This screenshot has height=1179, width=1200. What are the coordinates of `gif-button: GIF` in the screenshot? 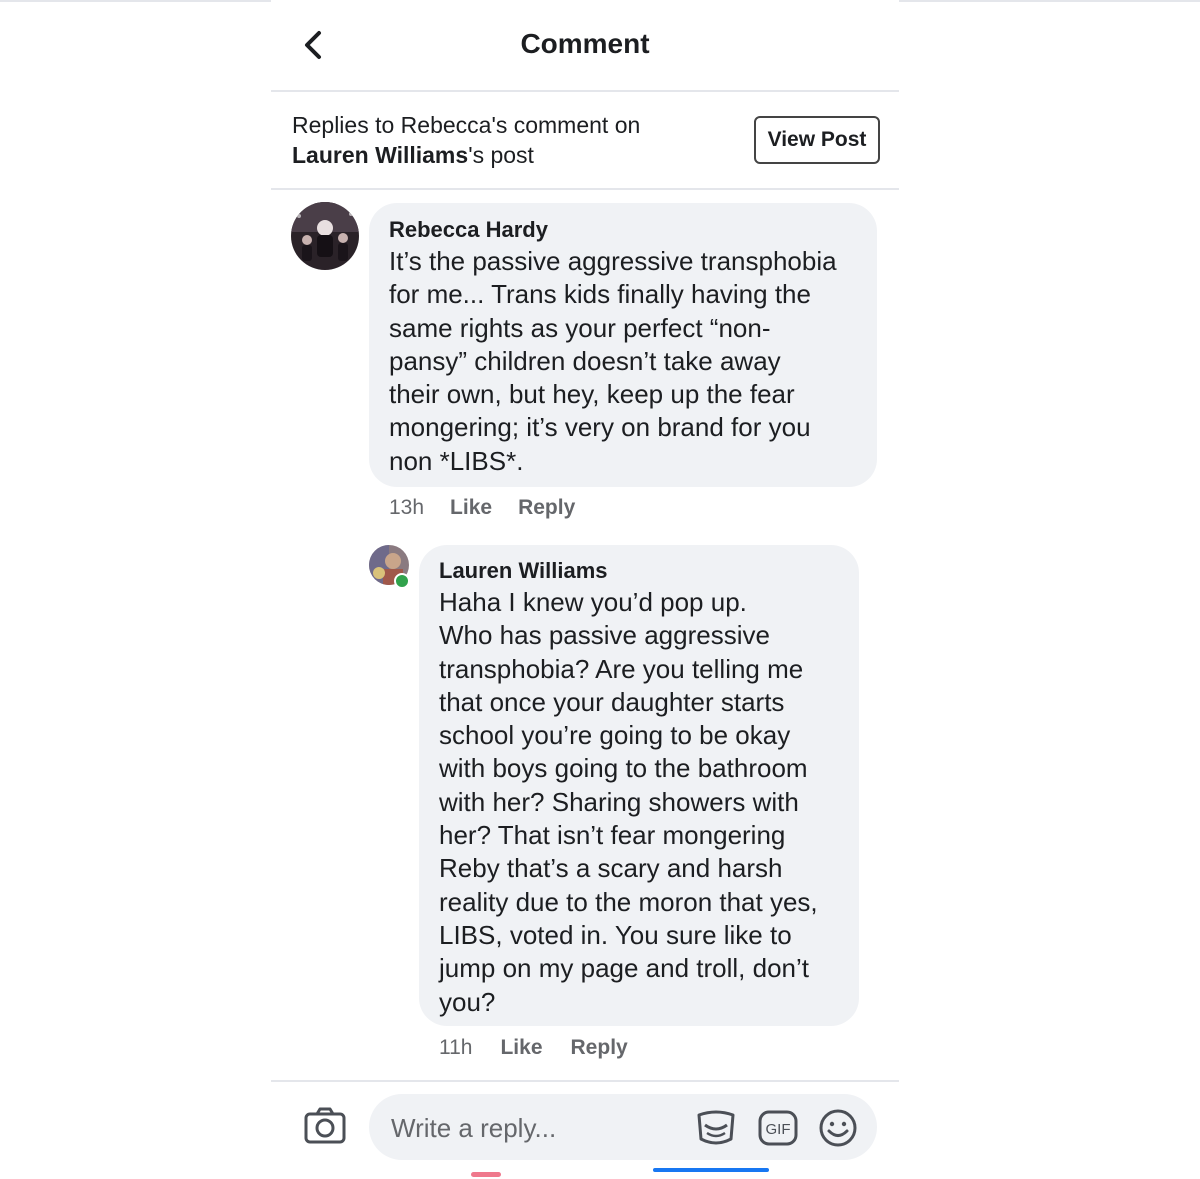 It's located at (778, 1128).